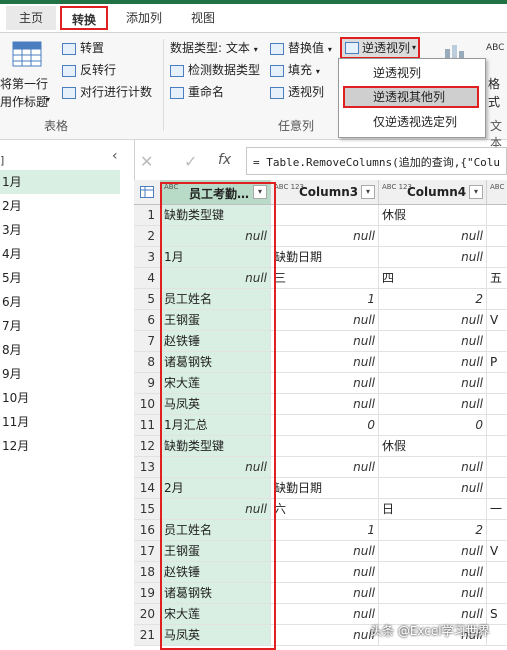  I want to click on unpivot-columns-button: 逆透视列 ▾, so click(380, 48).